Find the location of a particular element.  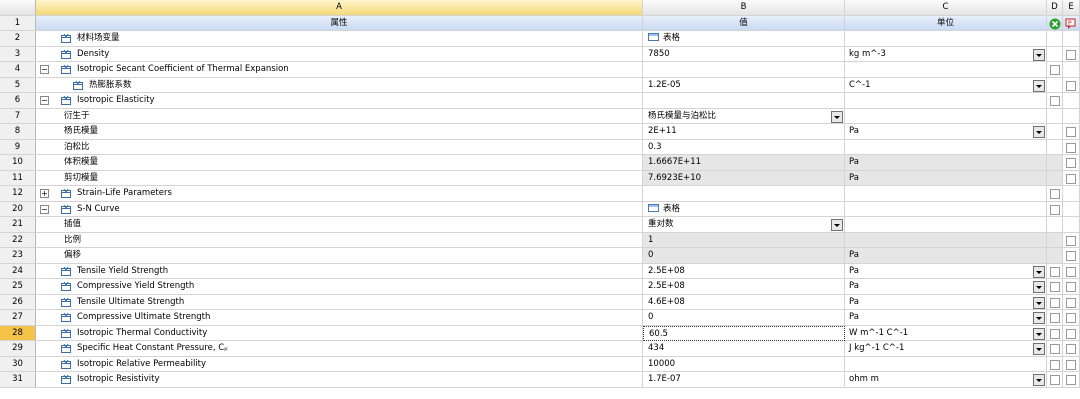

value-cell: 1 is located at coordinates (744, 240).